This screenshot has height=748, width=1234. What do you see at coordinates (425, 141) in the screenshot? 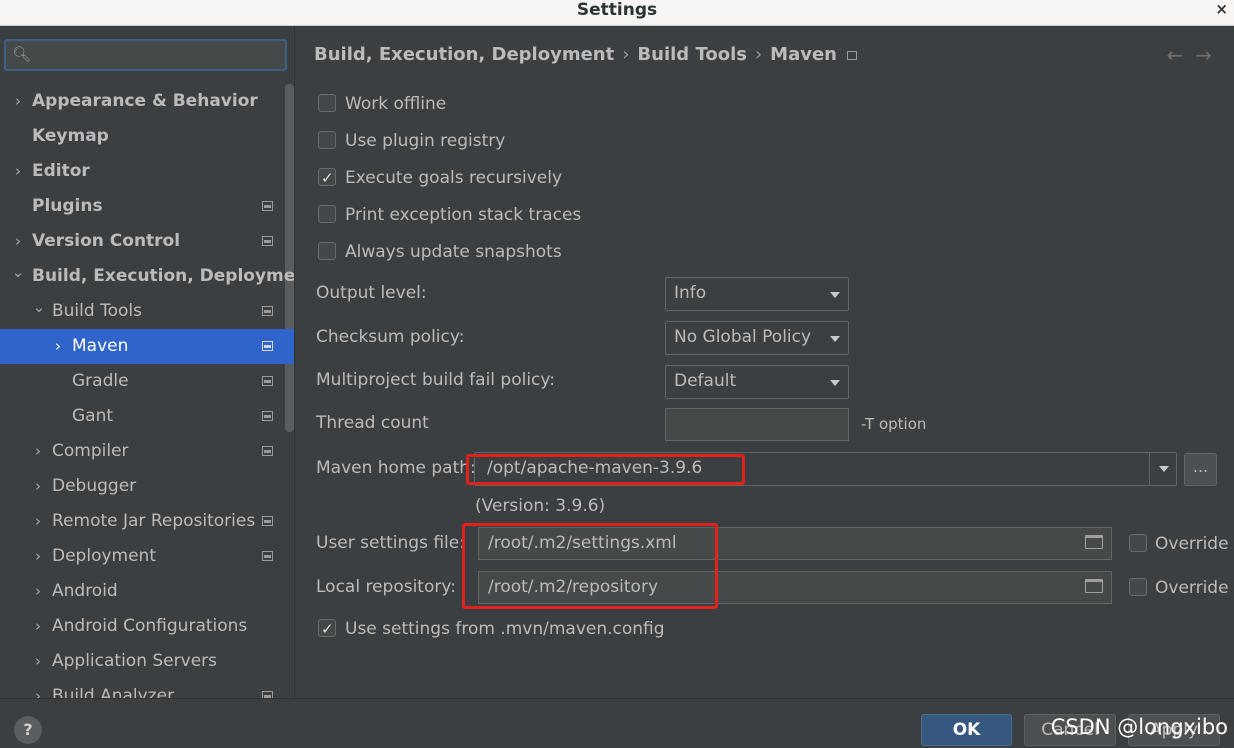
I see `use-plugin-registry-label: Use plugin registry` at bounding box center [425, 141].